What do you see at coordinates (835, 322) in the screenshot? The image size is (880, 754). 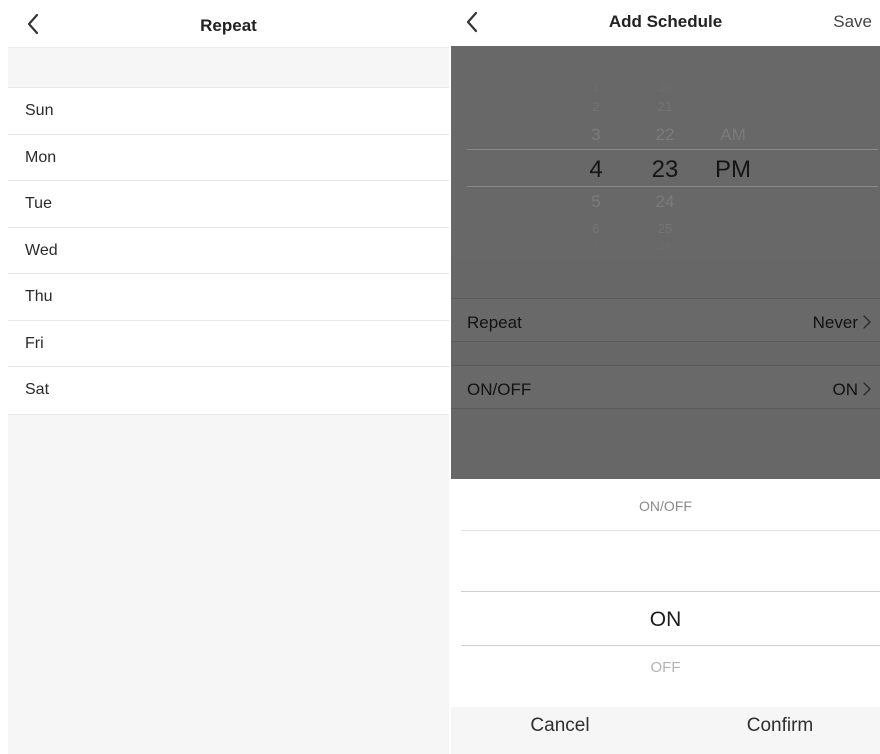 I see `repeat-value: Never` at bounding box center [835, 322].